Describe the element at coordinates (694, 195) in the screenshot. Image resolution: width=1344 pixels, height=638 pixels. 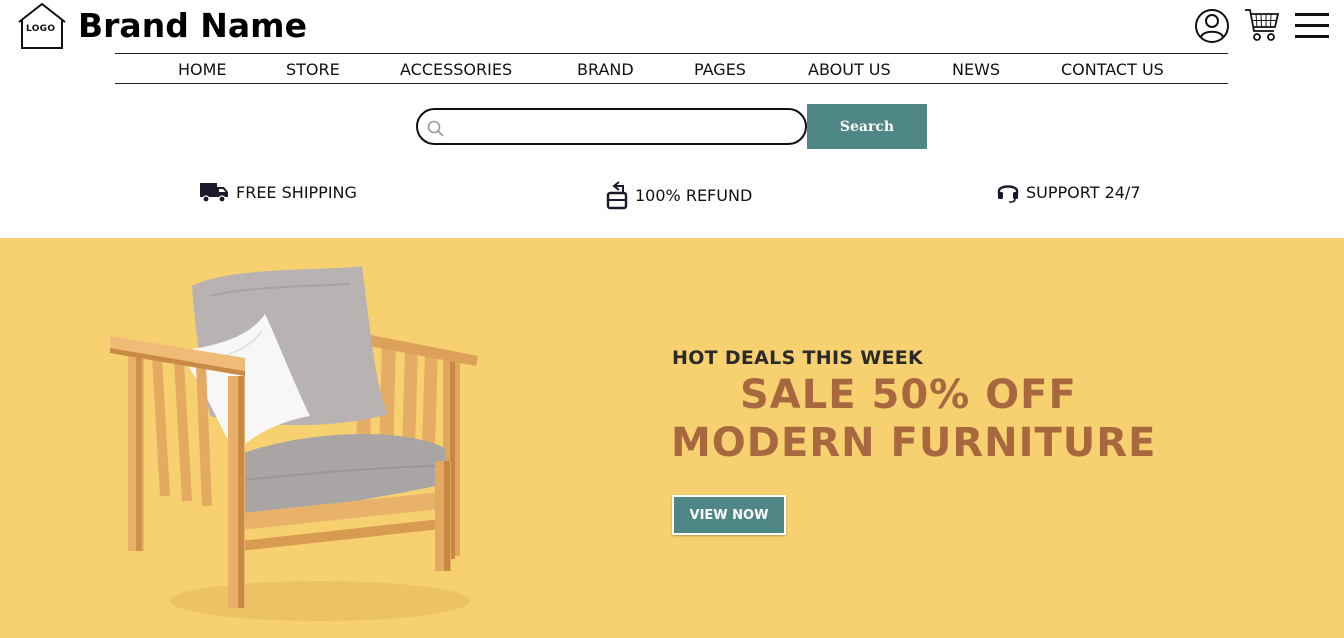
I see `feature-refund-label: 100% REFUND` at that location.